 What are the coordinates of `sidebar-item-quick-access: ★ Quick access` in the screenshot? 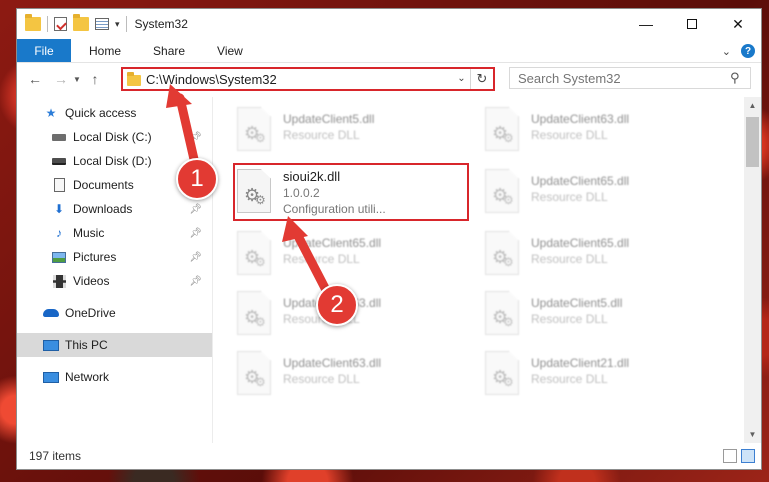 It's located at (114, 113).